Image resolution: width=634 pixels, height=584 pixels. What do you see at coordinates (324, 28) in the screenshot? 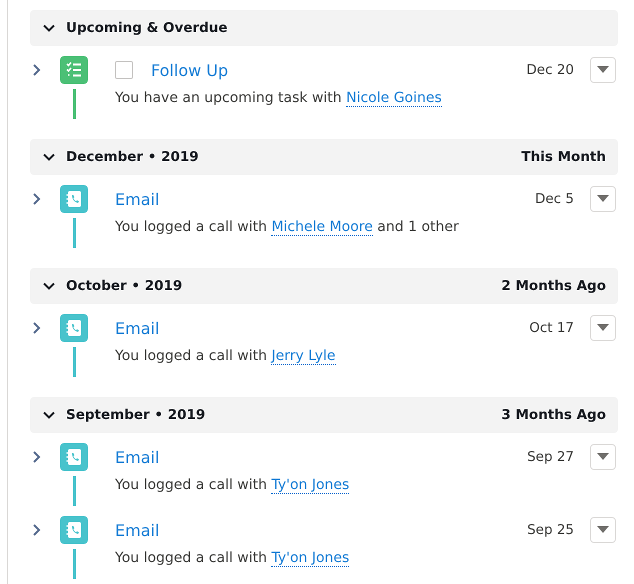
I see `section-header: Upcoming & Overdue` at bounding box center [324, 28].